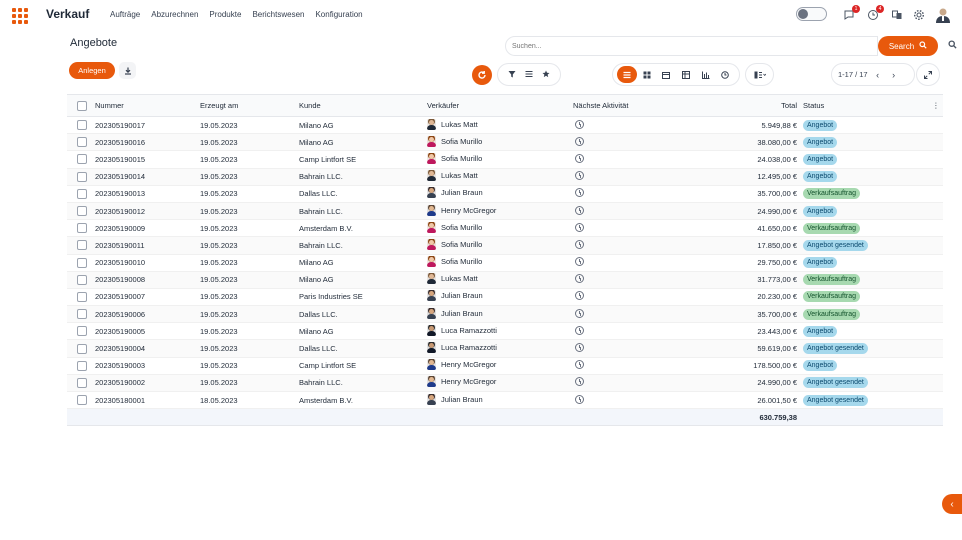  Describe the element at coordinates (82, 105) in the screenshot. I see `select-all-checkbox` at that location.